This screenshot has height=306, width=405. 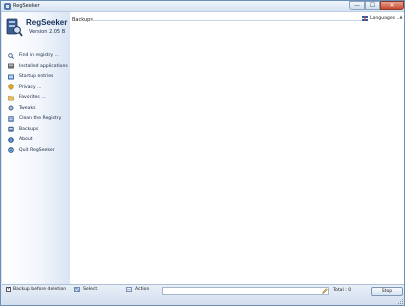 What do you see at coordinates (11, 118) in the screenshot?
I see `clean-icon` at bounding box center [11, 118].